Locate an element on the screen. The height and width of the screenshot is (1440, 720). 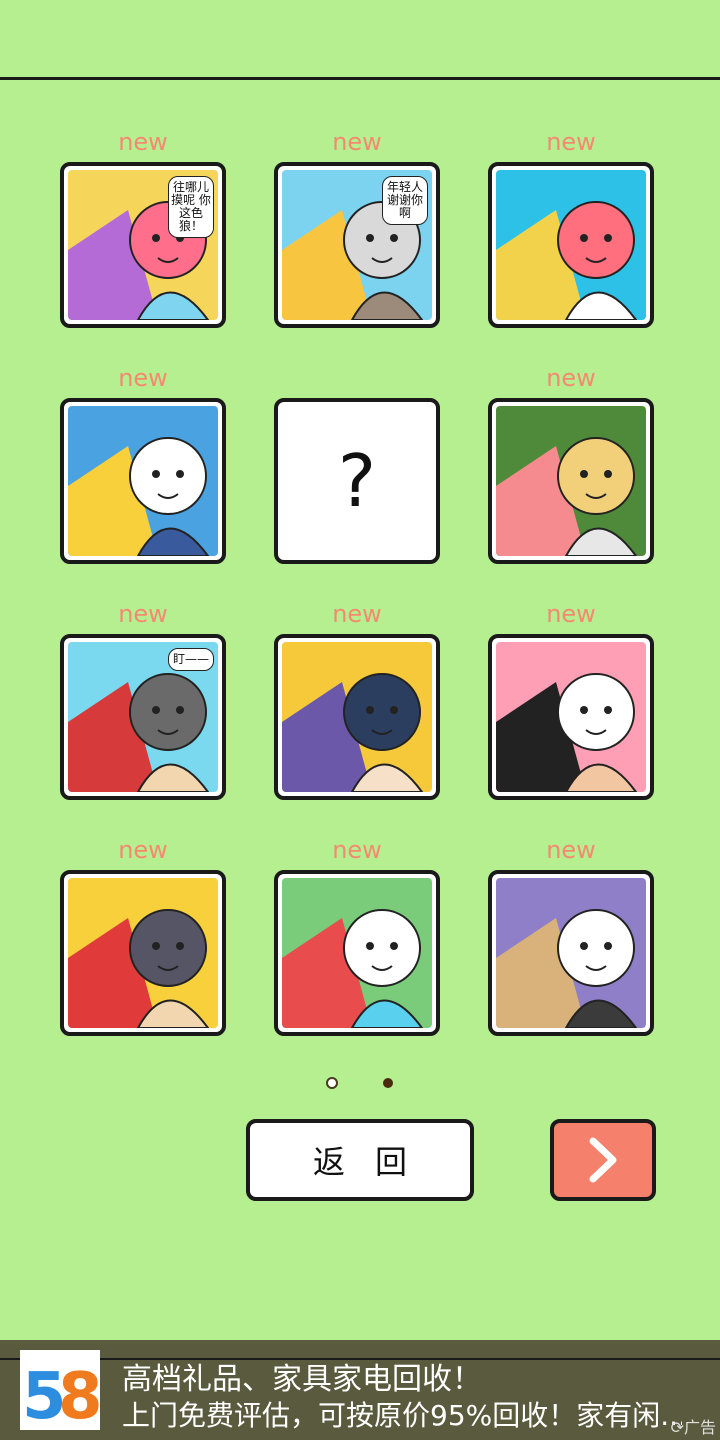
chevron-right-icon is located at coordinates (603, 1160).